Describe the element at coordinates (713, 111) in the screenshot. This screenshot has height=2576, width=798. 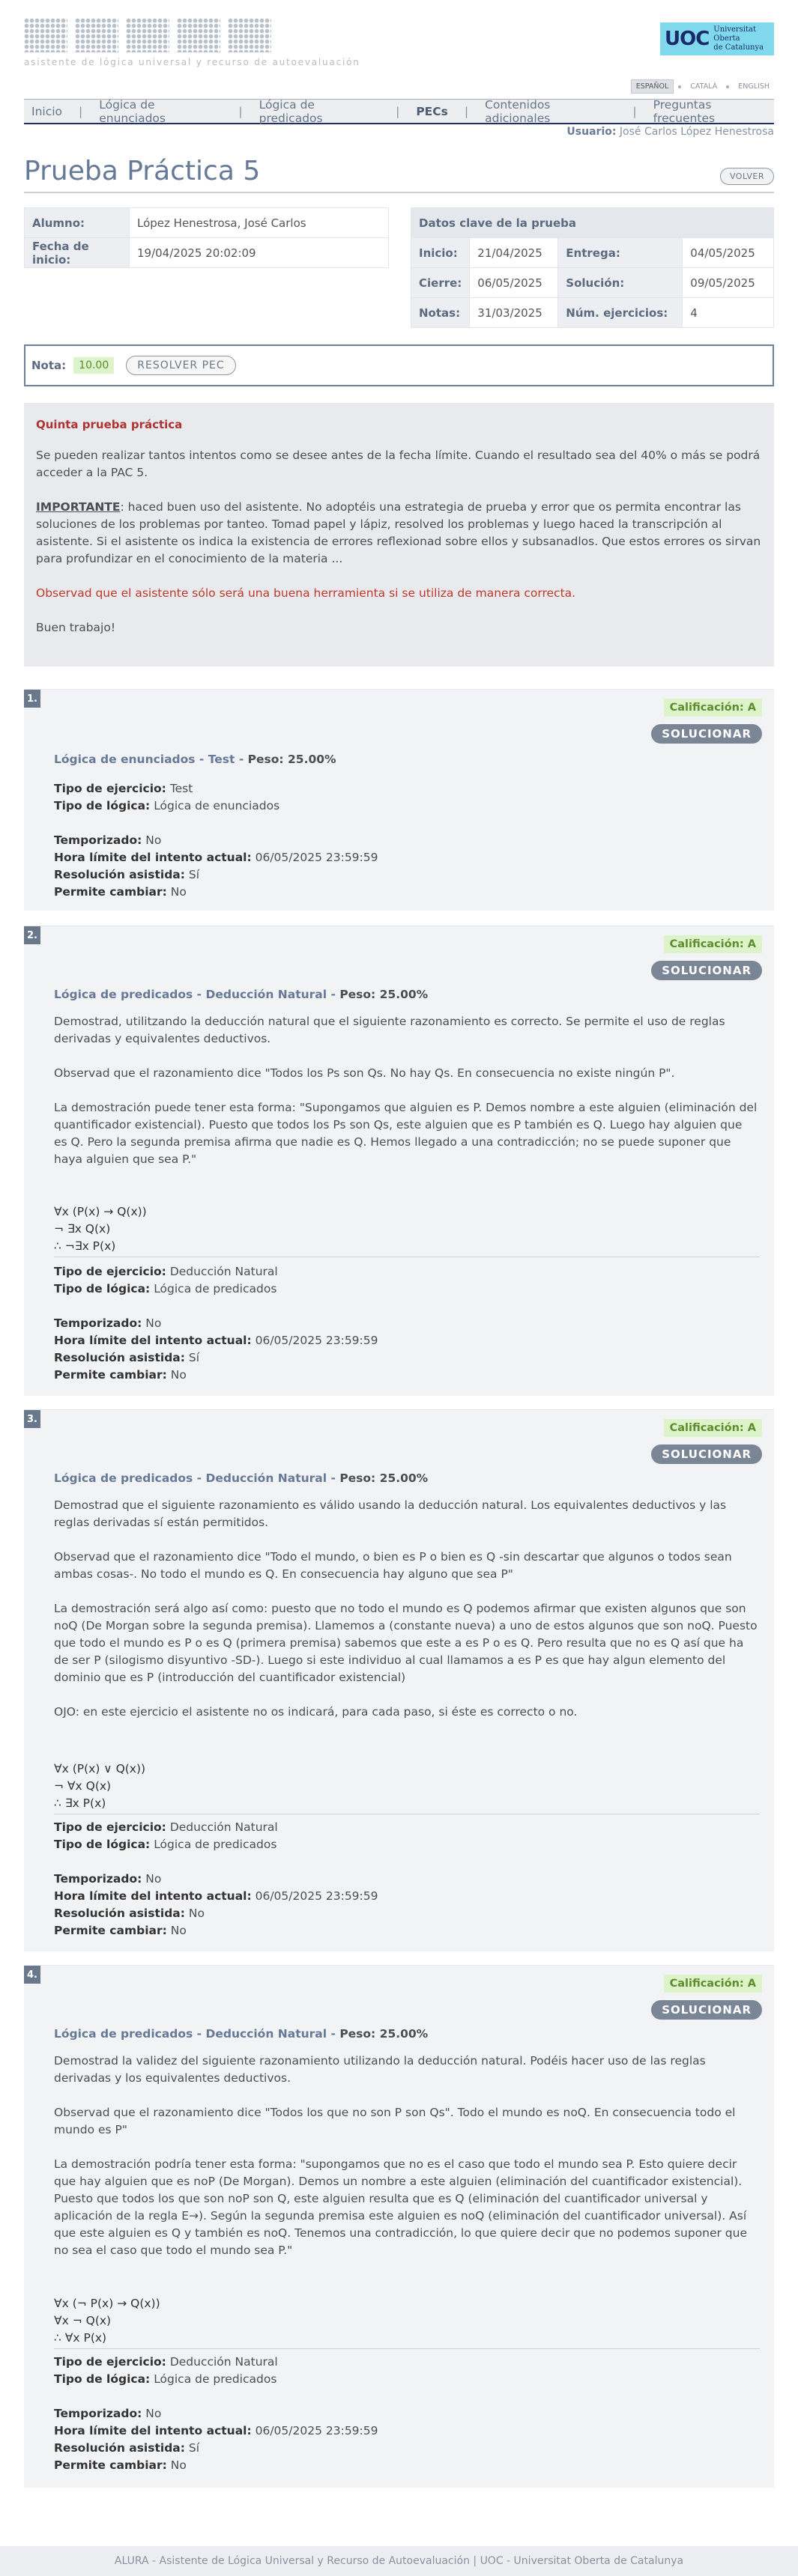
I see `nav-preguntas: Preguntas frecuentes` at that location.